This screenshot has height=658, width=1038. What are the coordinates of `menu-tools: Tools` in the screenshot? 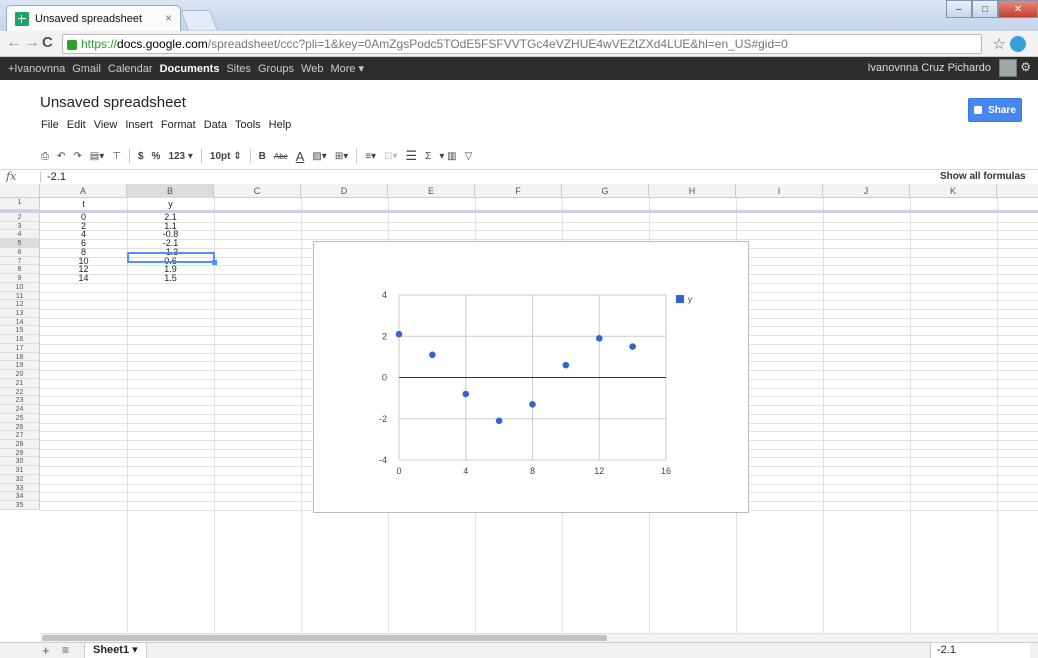 It's located at (248, 125).